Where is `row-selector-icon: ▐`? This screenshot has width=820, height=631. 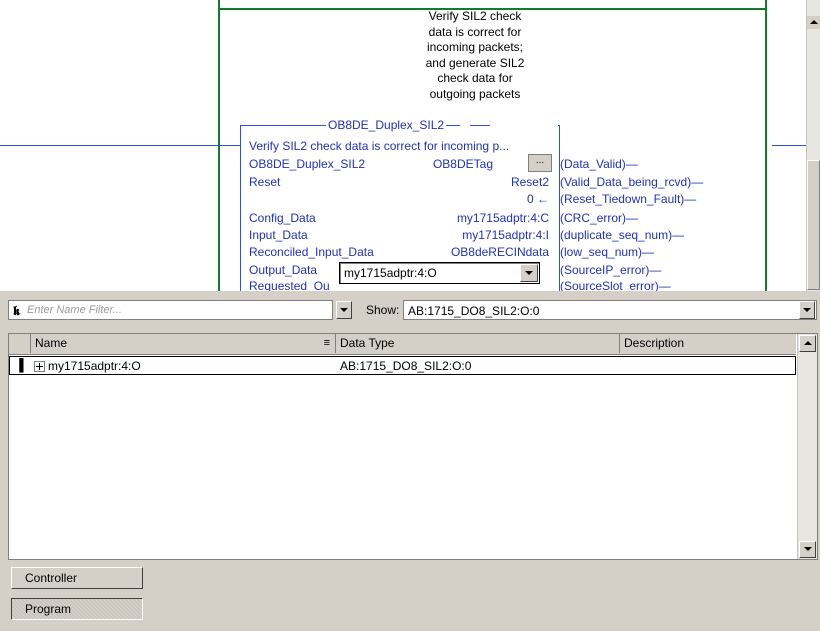 row-selector-icon: ▐ is located at coordinates (19, 365).